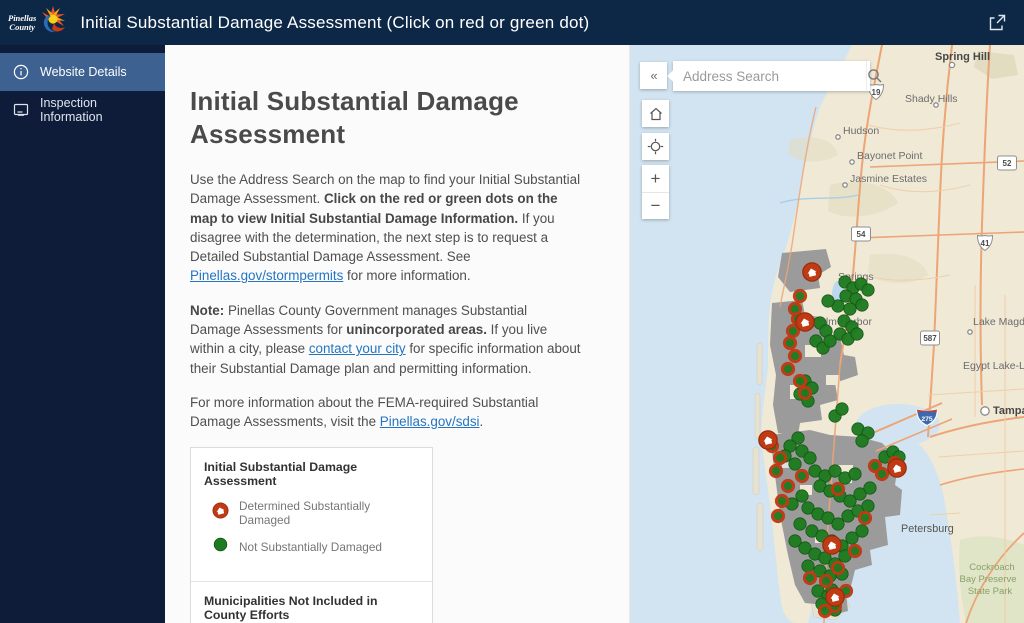 The image size is (1024, 623). I want to click on info-icon, so click(21, 72).